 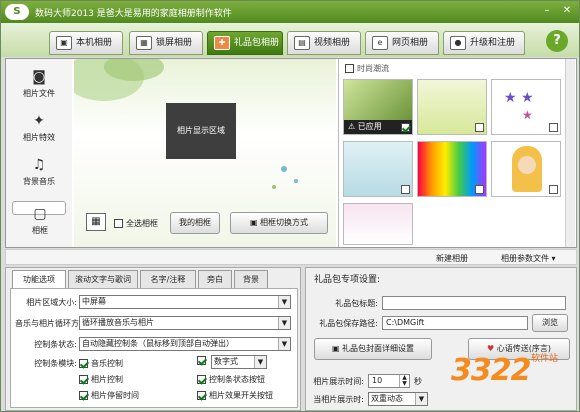 I want to click on control-bar-buttons-checkbox: 控制条状态按钮, so click(x=231, y=379).